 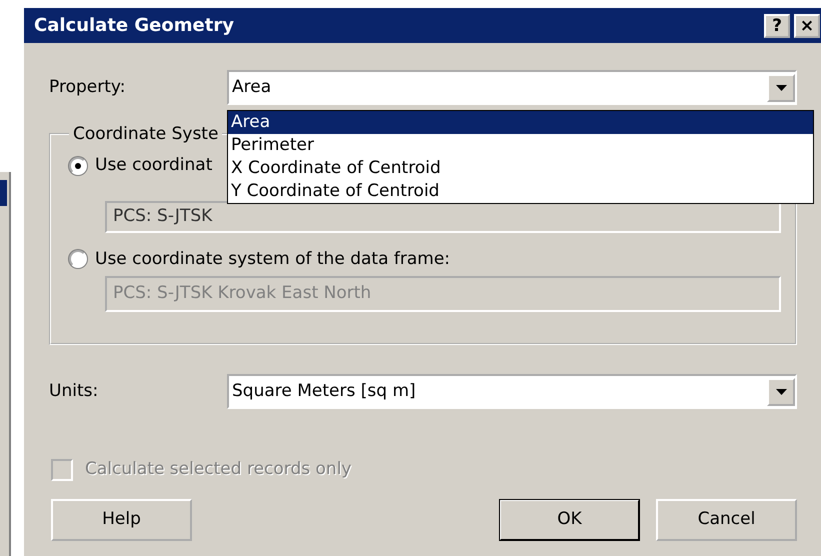 What do you see at coordinates (74, 391) in the screenshot?
I see `field-label: Units:` at bounding box center [74, 391].